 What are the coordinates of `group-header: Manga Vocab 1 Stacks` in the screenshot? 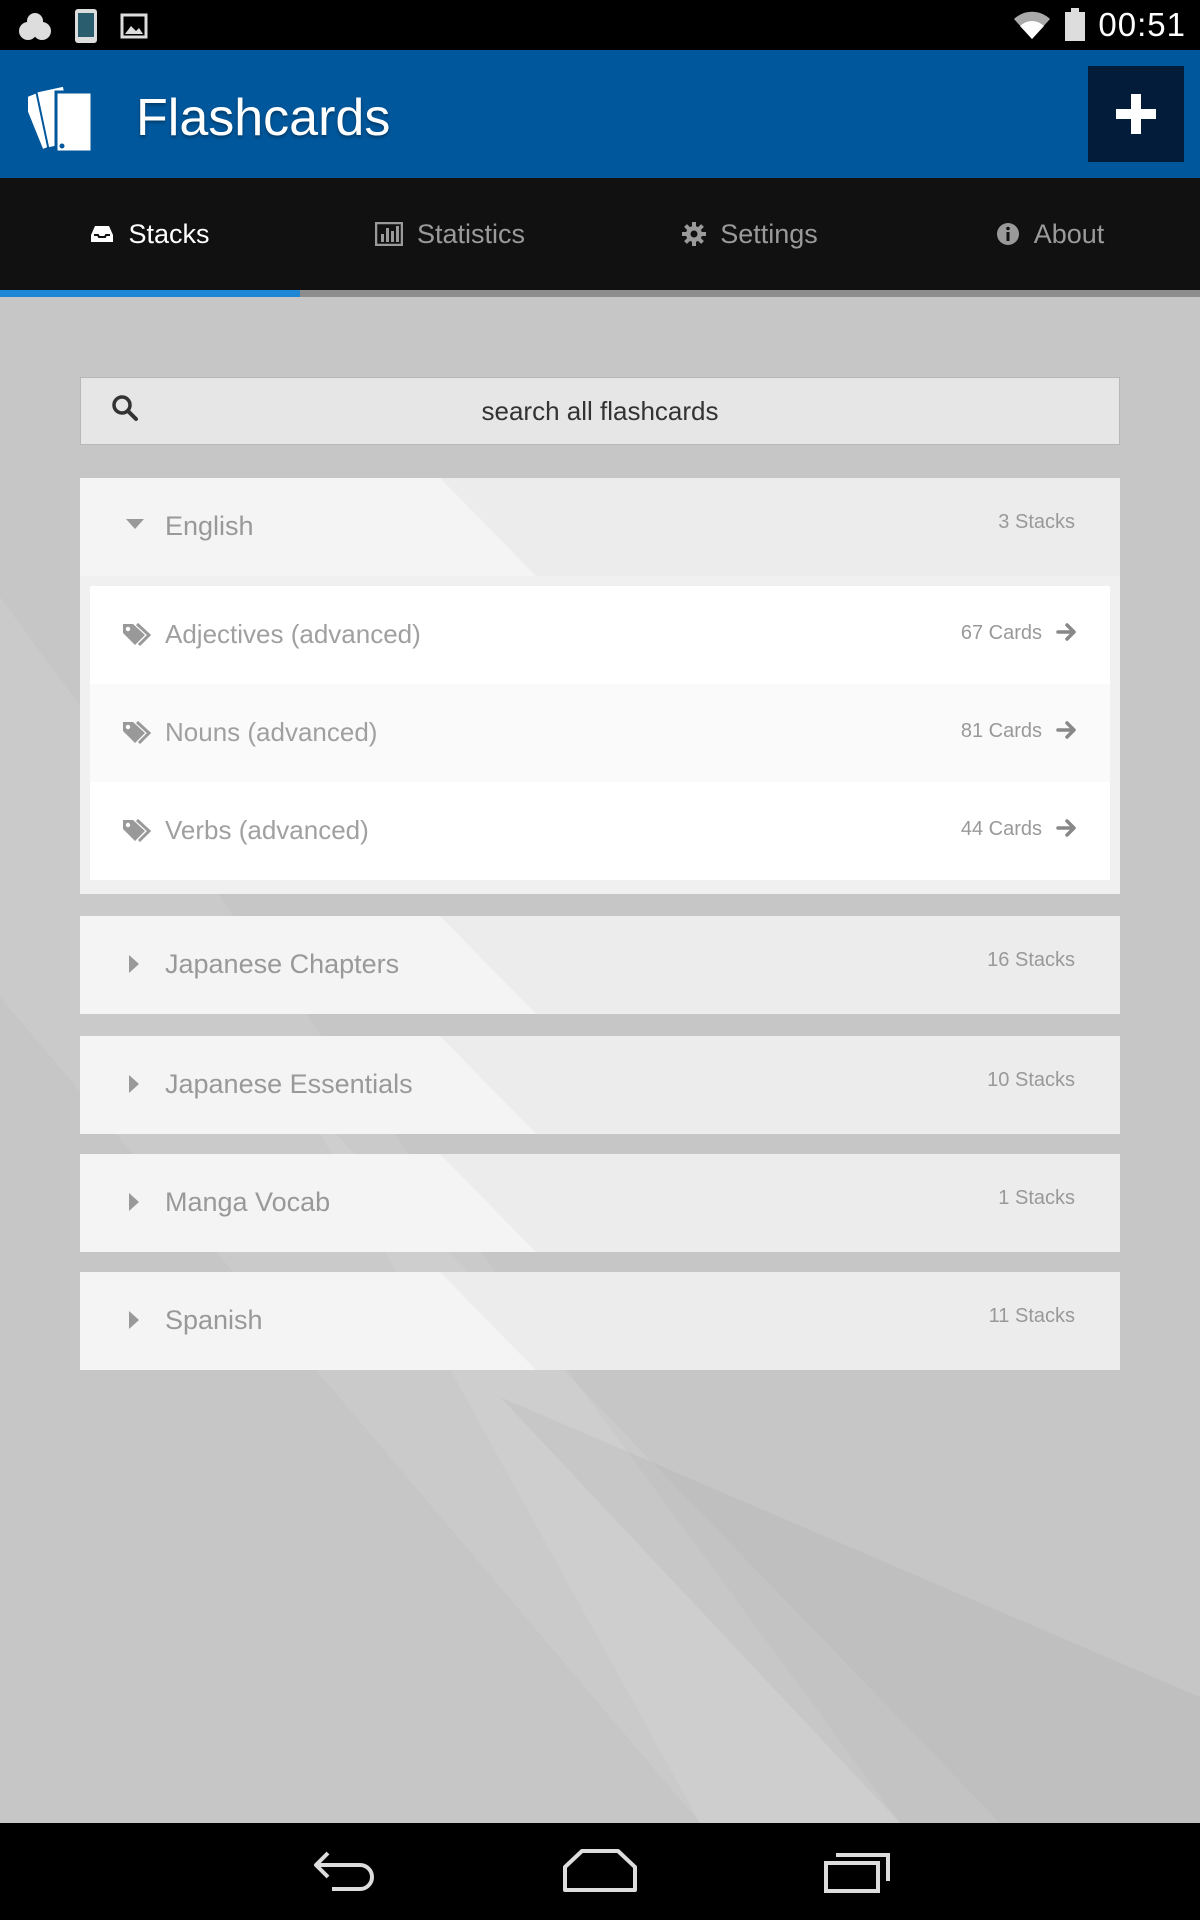 It's located at (600, 1203).